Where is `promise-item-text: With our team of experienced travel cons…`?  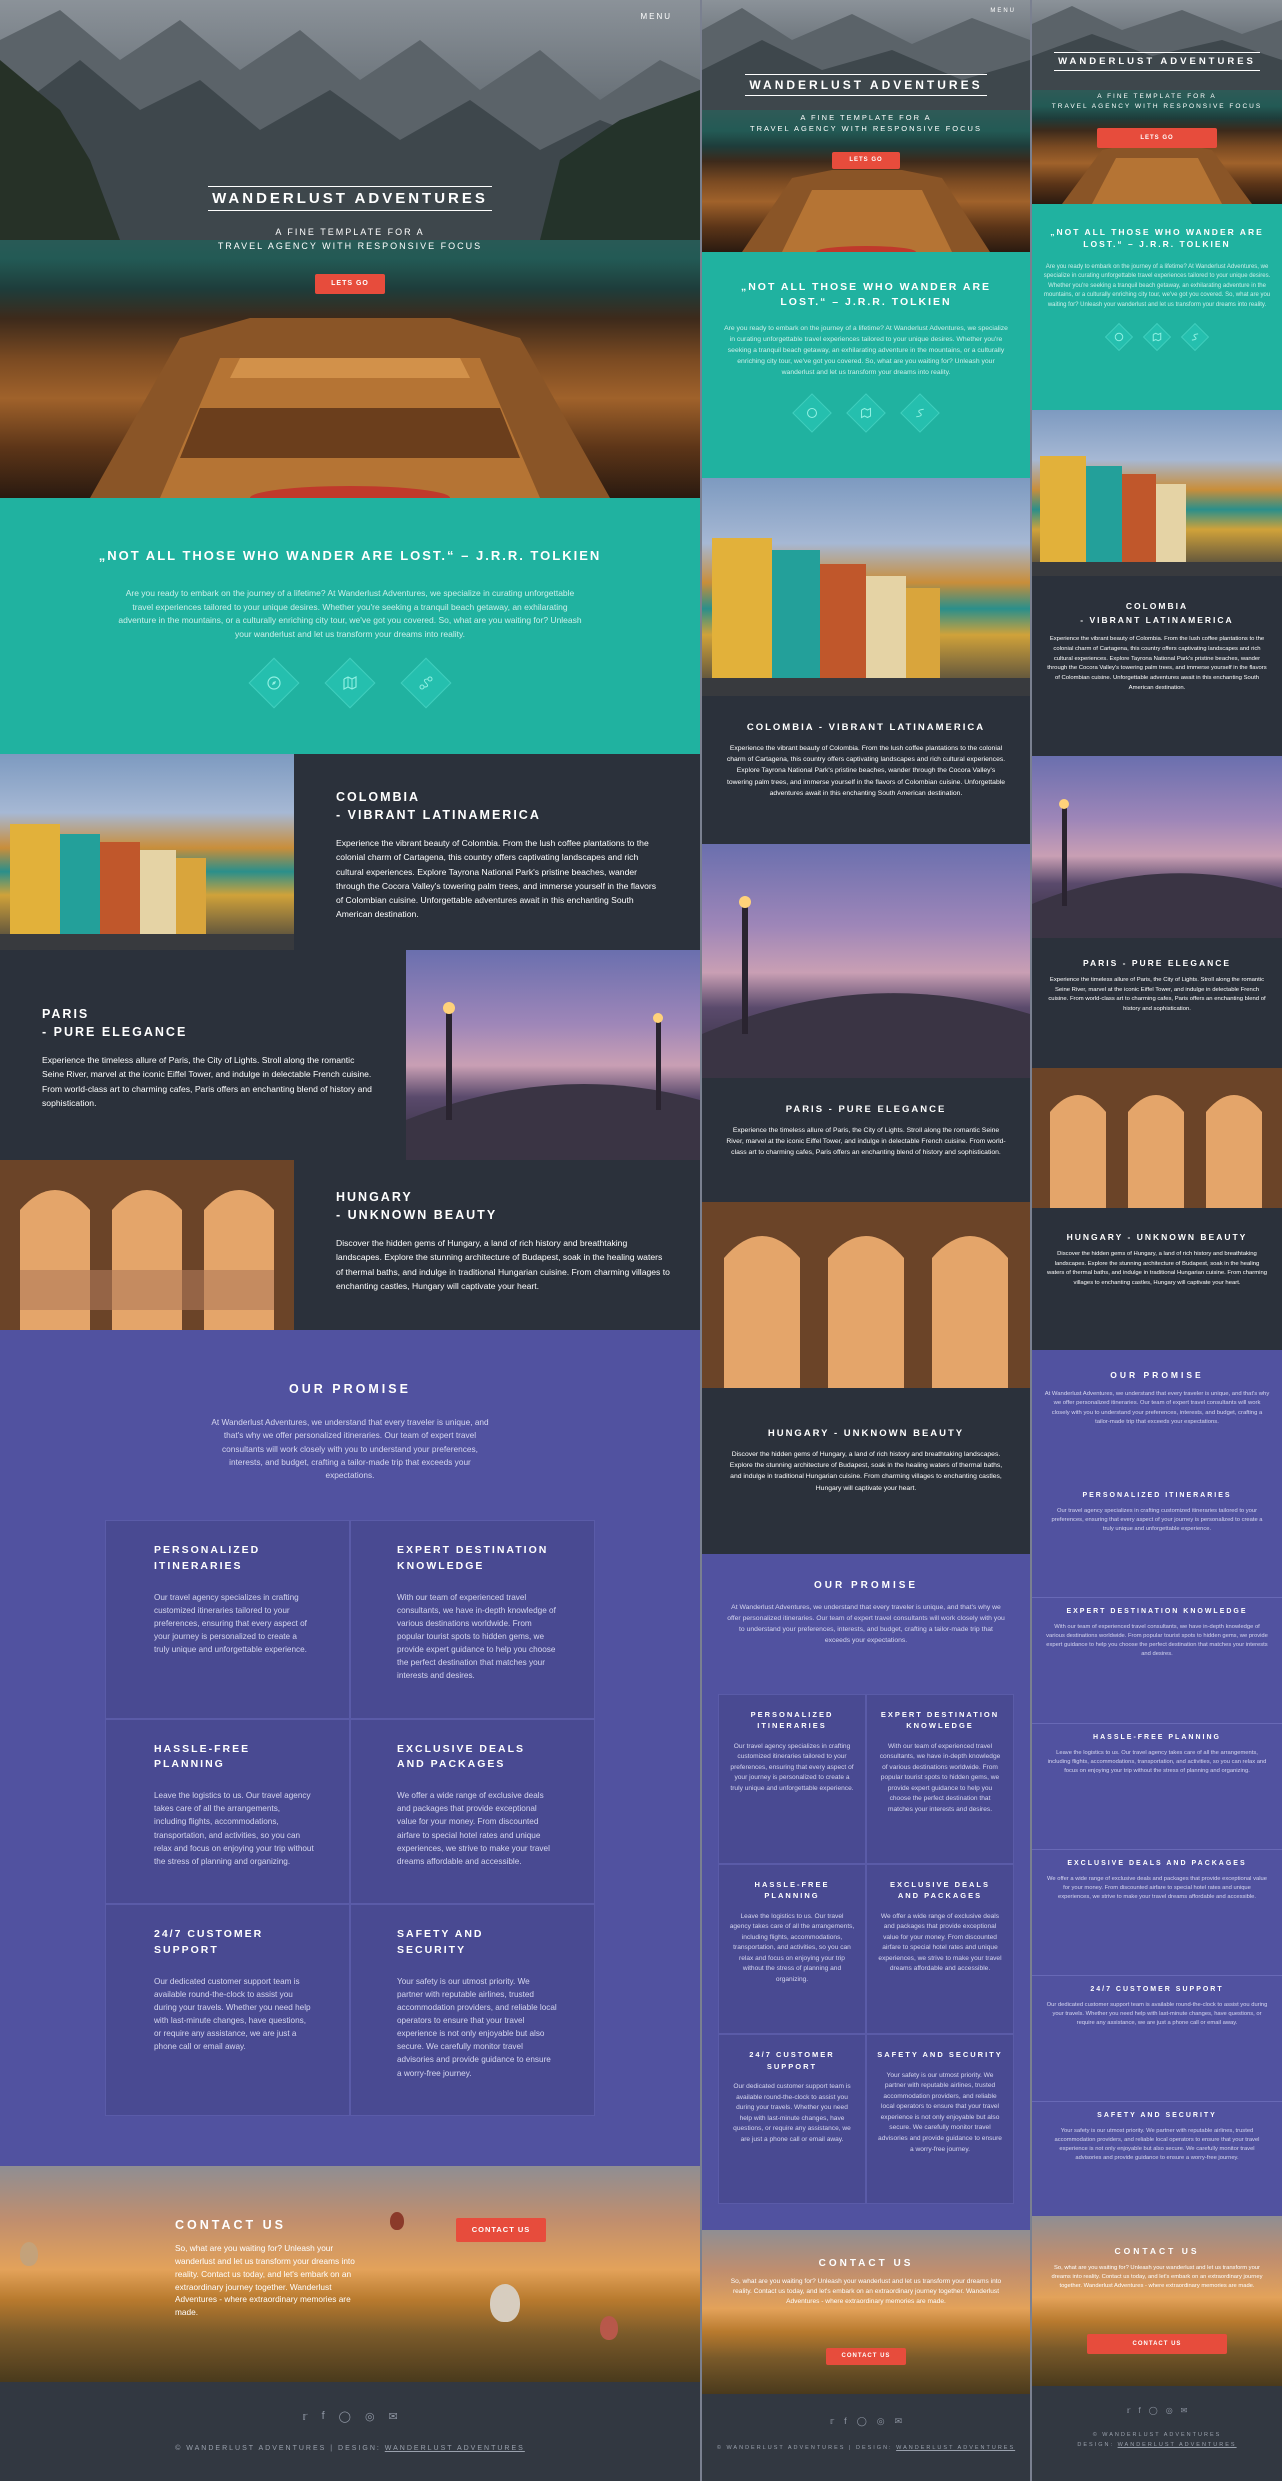
promise-item-text: With our team of experienced travel cons… is located at coordinates (476, 1636).